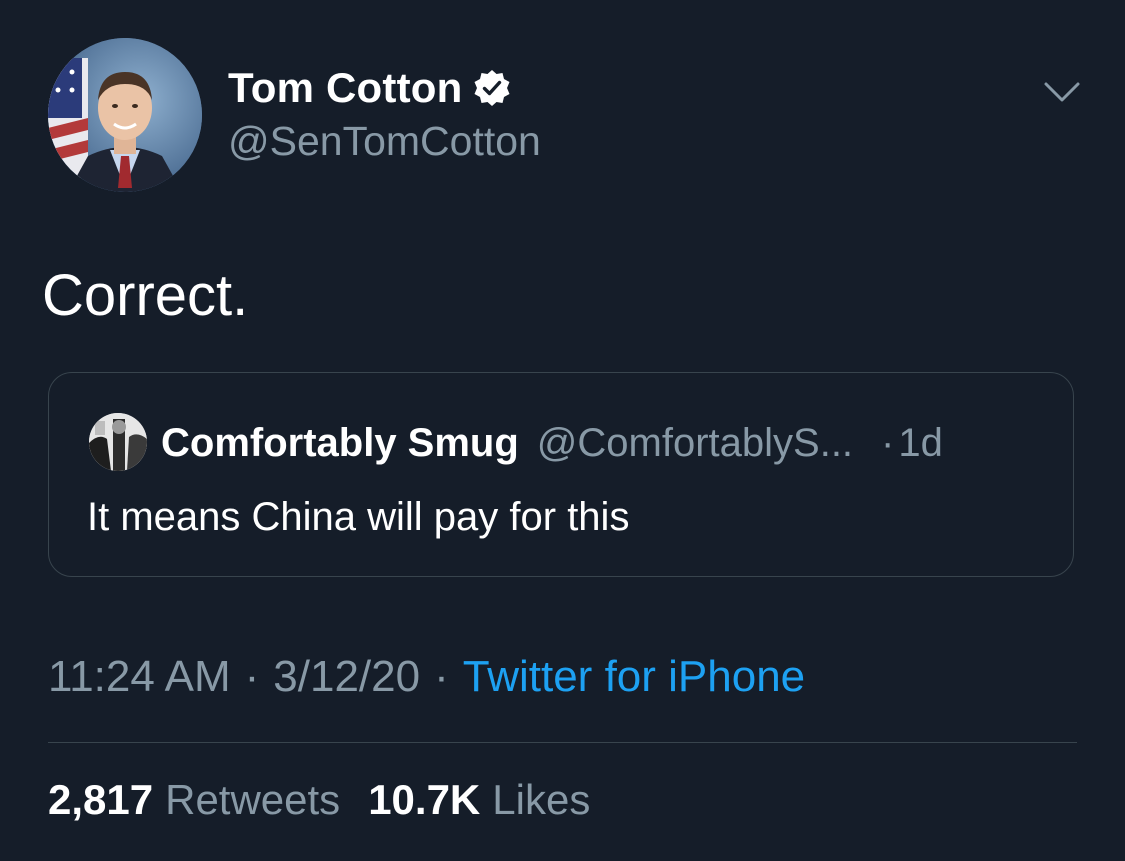 Image resolution: width=1125 pixels, height=861 pixels. What do you see at coordinates (347, 676) in the screenshot?
I see `tweet-date: 3/12/20` at bounding box center [347, 676].